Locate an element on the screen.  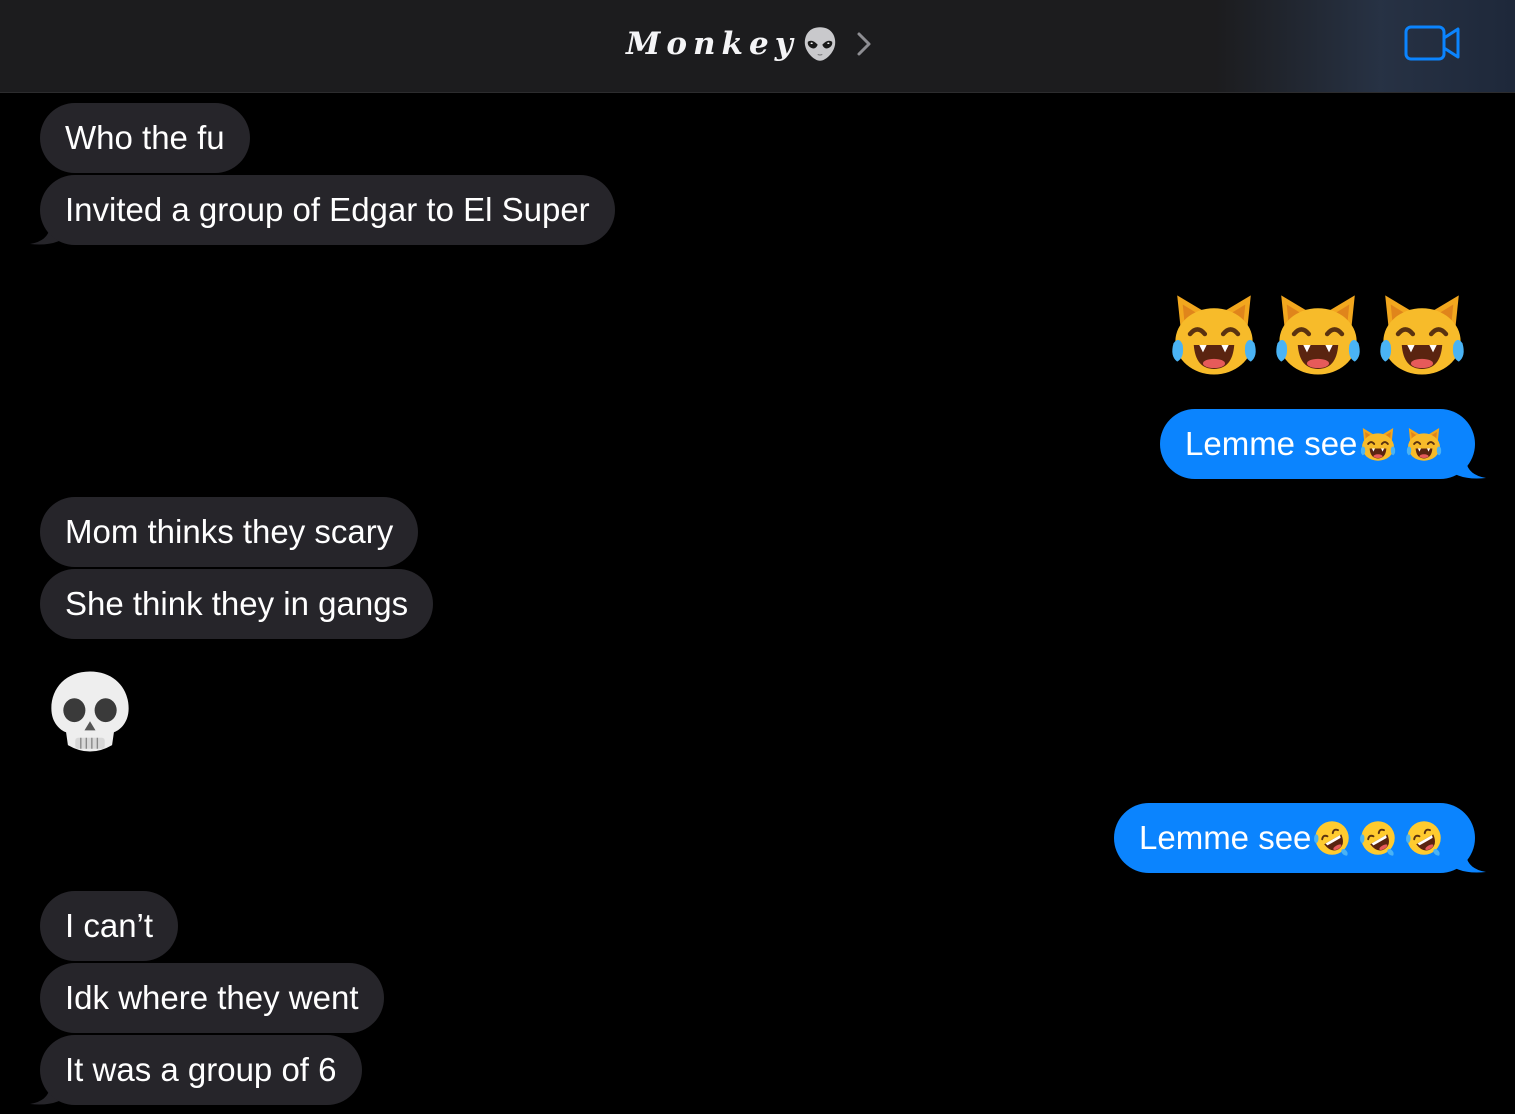
message-text: Who the fu is located at coordinates (145, 137).